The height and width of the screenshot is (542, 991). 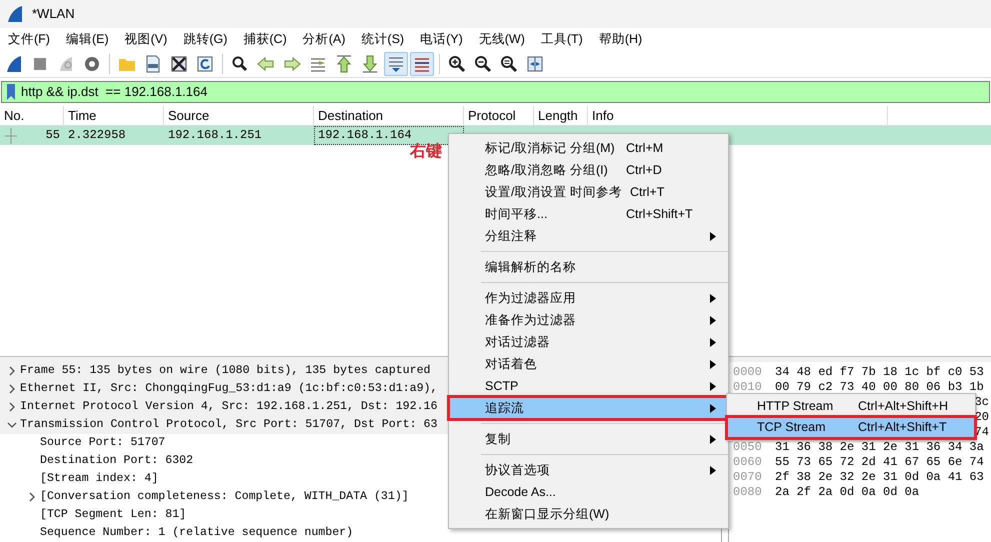 I want to click on hex-bytes: 3c, so click(x=982, y=402).